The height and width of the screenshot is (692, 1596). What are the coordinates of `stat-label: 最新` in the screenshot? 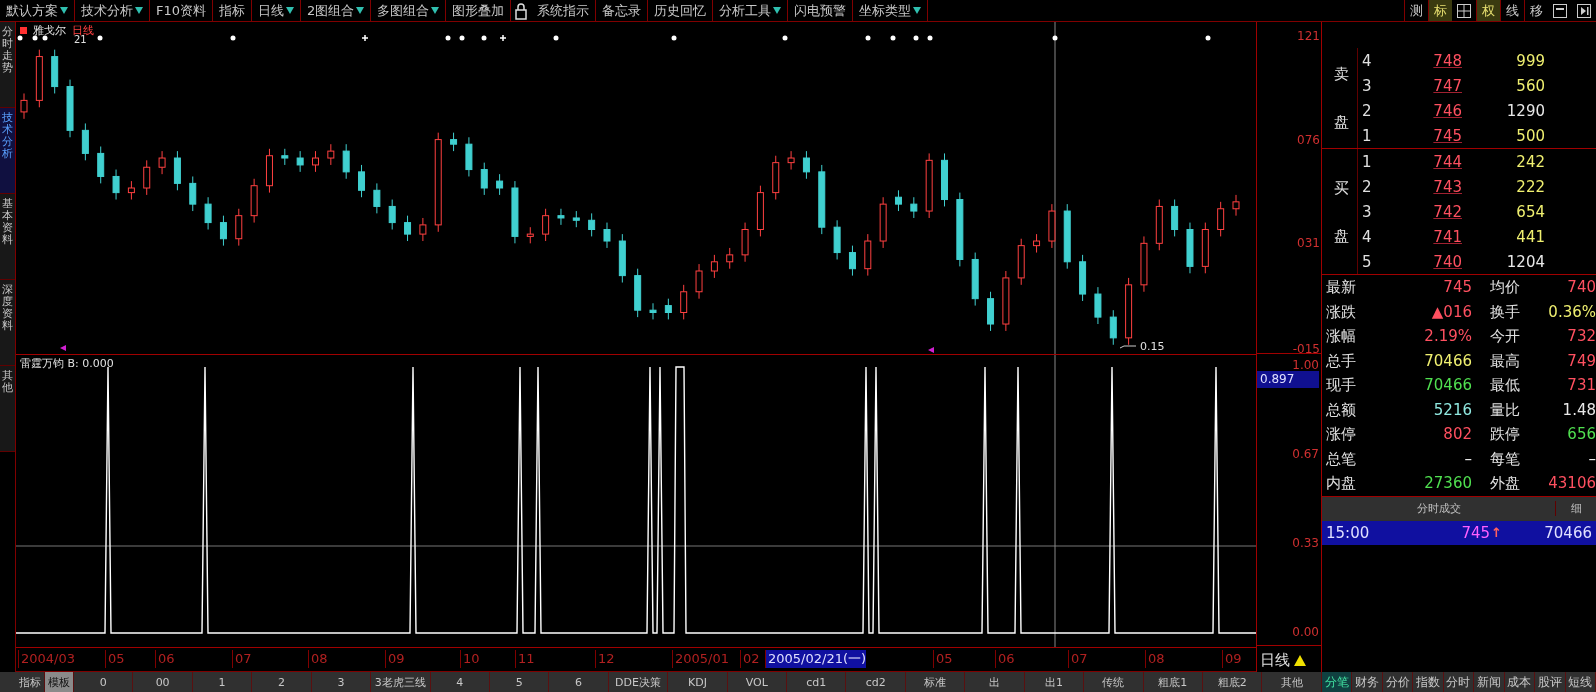 It's located at (1341, 287).